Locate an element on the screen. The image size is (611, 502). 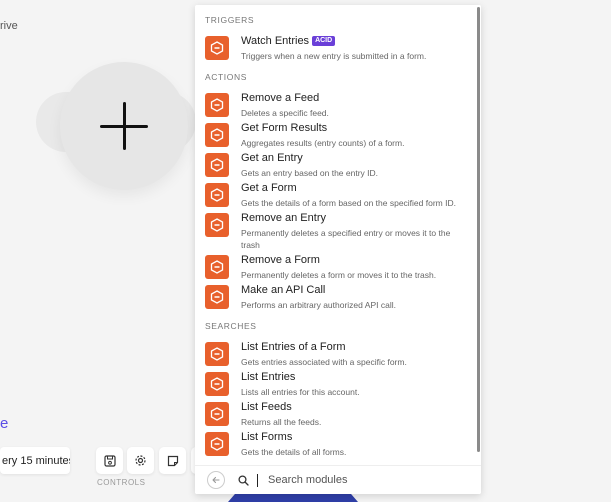
save-icon is located at coordinates (109, 460).